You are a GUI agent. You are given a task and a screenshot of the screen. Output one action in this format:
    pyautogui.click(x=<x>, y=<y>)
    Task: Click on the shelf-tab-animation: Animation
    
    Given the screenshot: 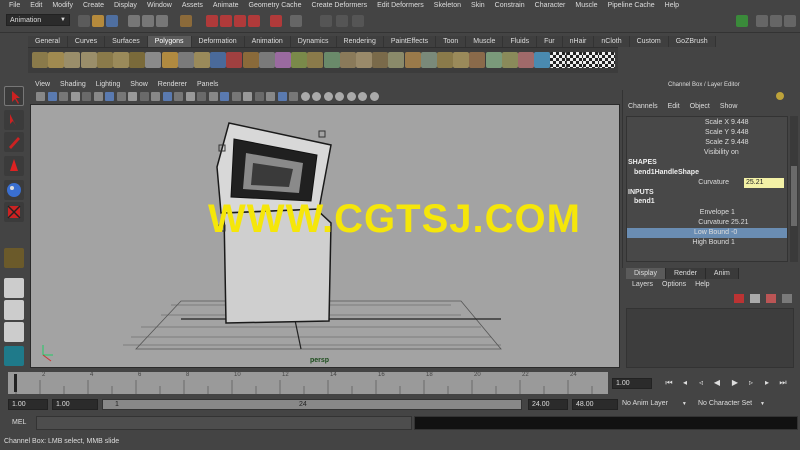 What is the action you would take?
    pyautogui.click(x=267, y=41)
    